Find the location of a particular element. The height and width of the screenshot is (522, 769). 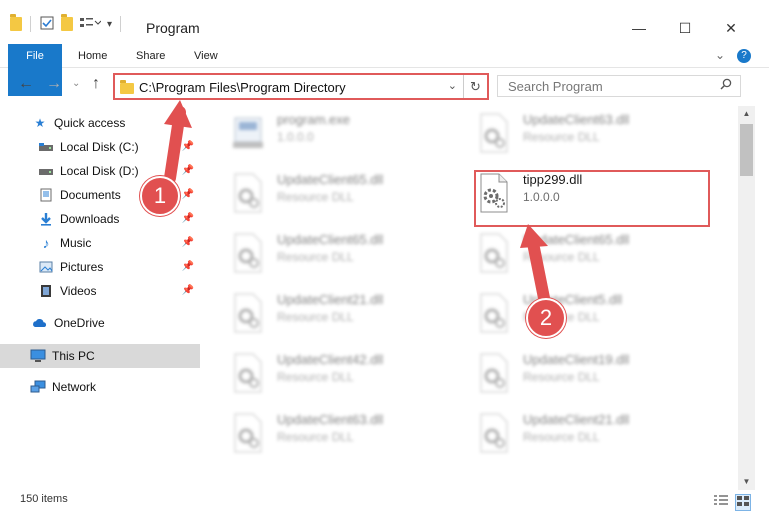

sidebar-item-quick-access: ★ Quick access is located at coordinates (100, 123).